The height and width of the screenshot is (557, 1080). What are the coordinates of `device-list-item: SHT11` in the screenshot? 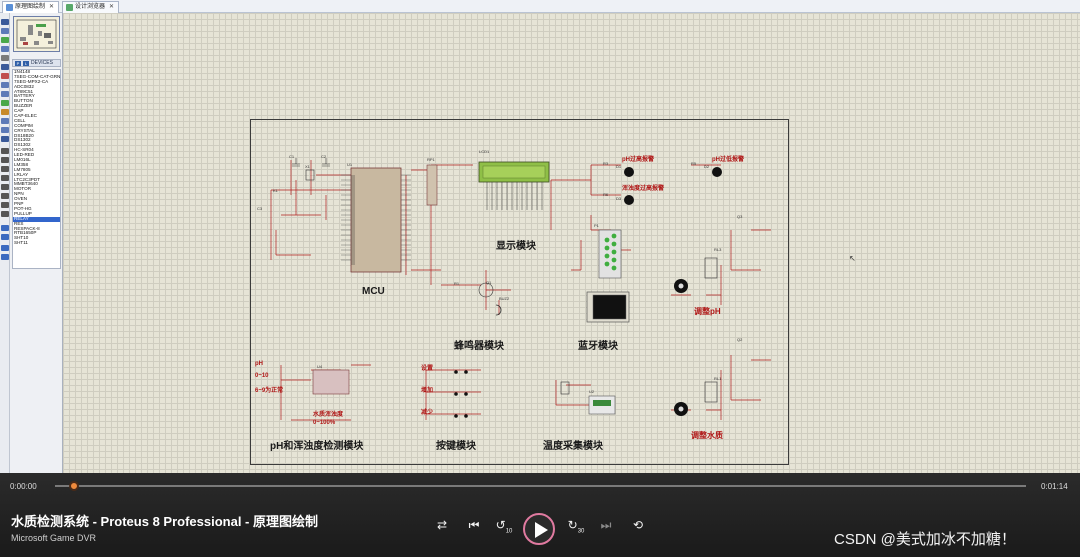 It's located at (36, 243).